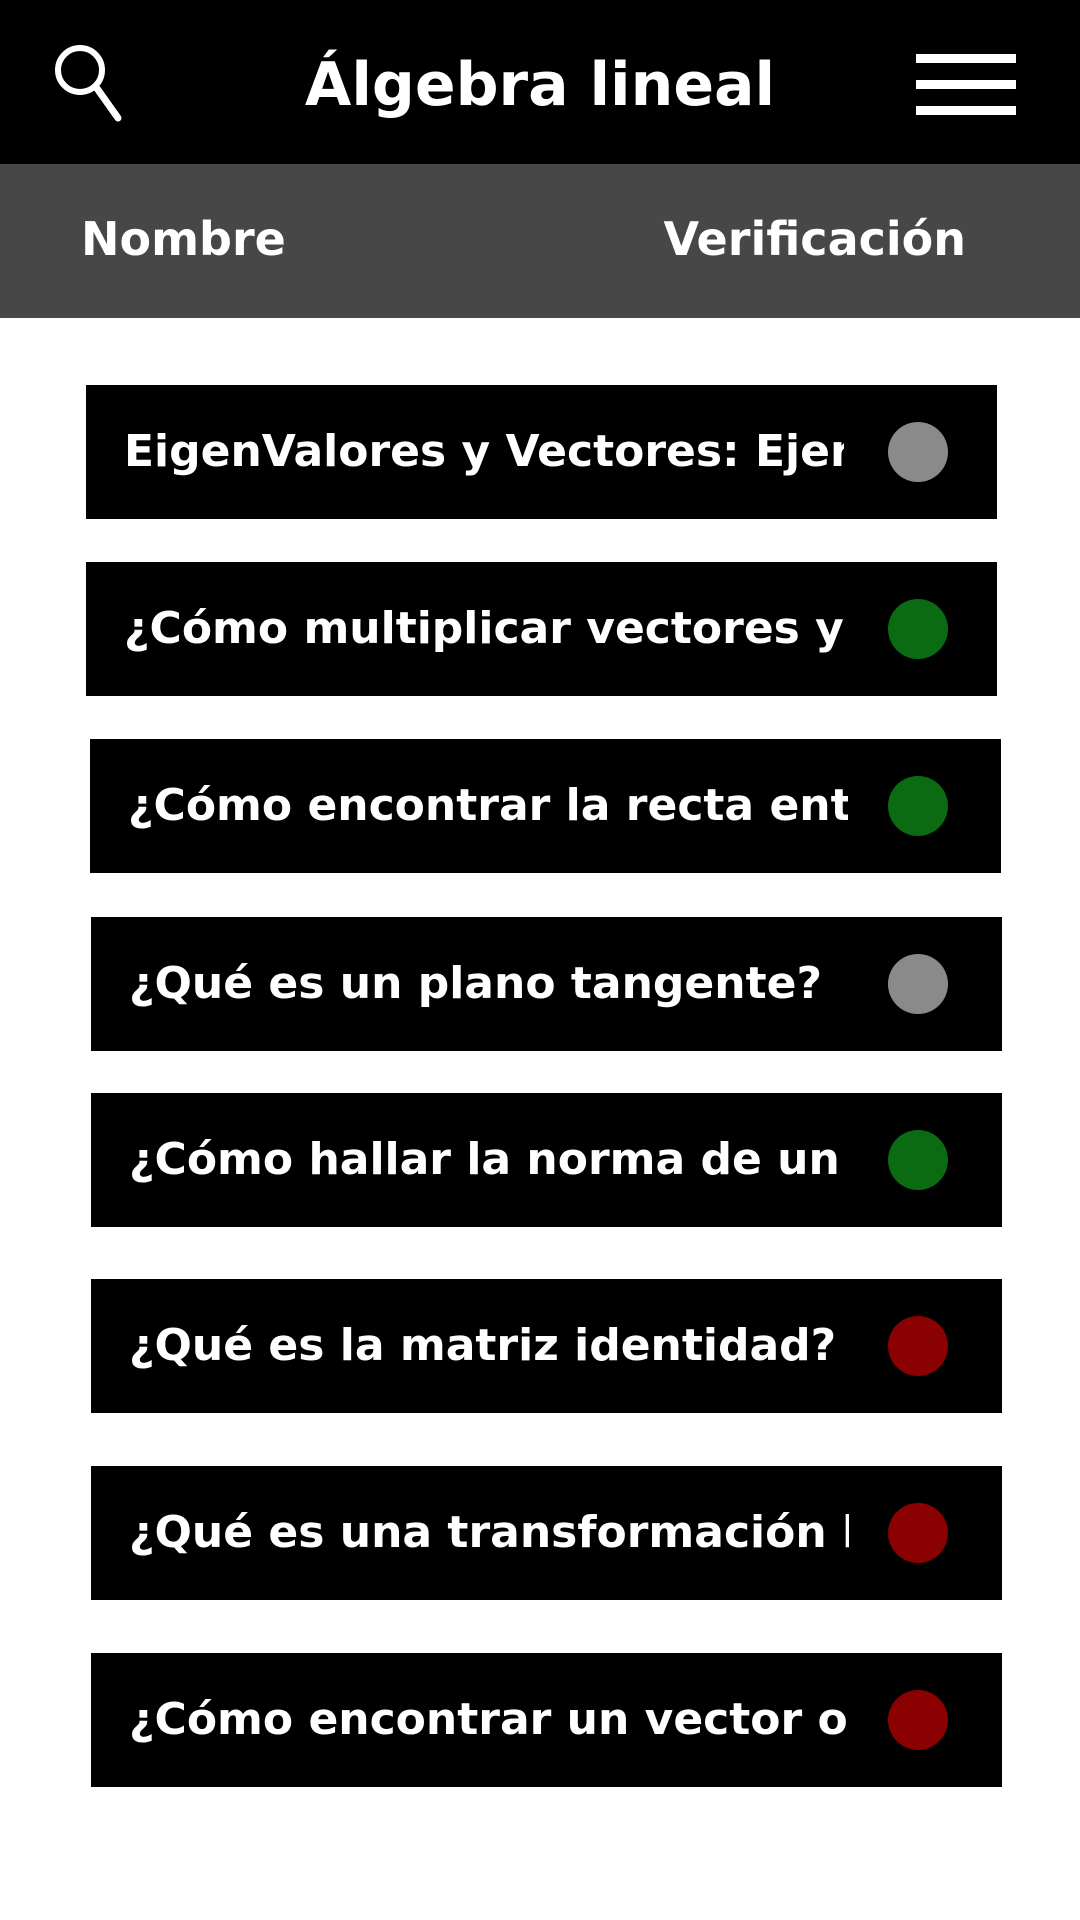  What do you see at coordinates (814, 239) in the screenshot?
I see `column-header-verification: Verificación` at bounding box center [814, 239].